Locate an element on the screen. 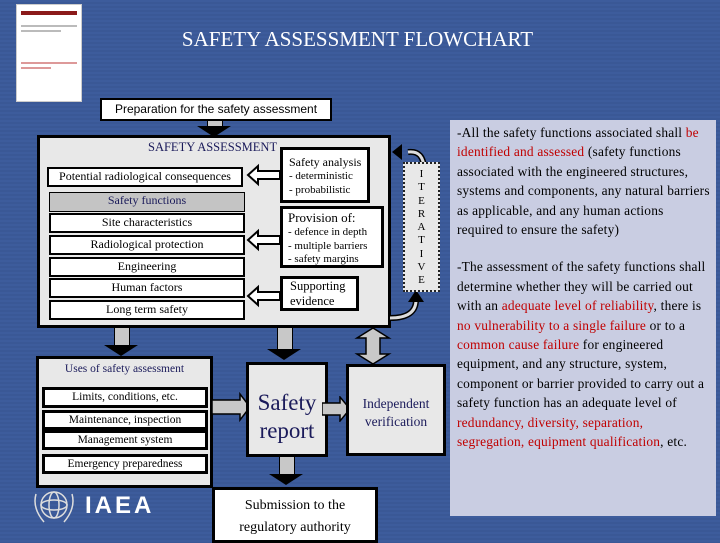  highlighted-text: common cause failure is located at coordinates (518, 345).